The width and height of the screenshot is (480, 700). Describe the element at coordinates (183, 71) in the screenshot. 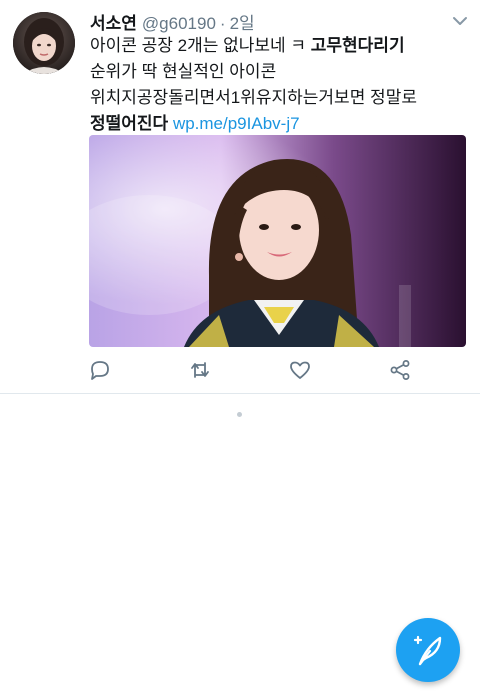

I see `tweet-text-line-2: 순위가 딱 현실적인 아이콘` at that location.